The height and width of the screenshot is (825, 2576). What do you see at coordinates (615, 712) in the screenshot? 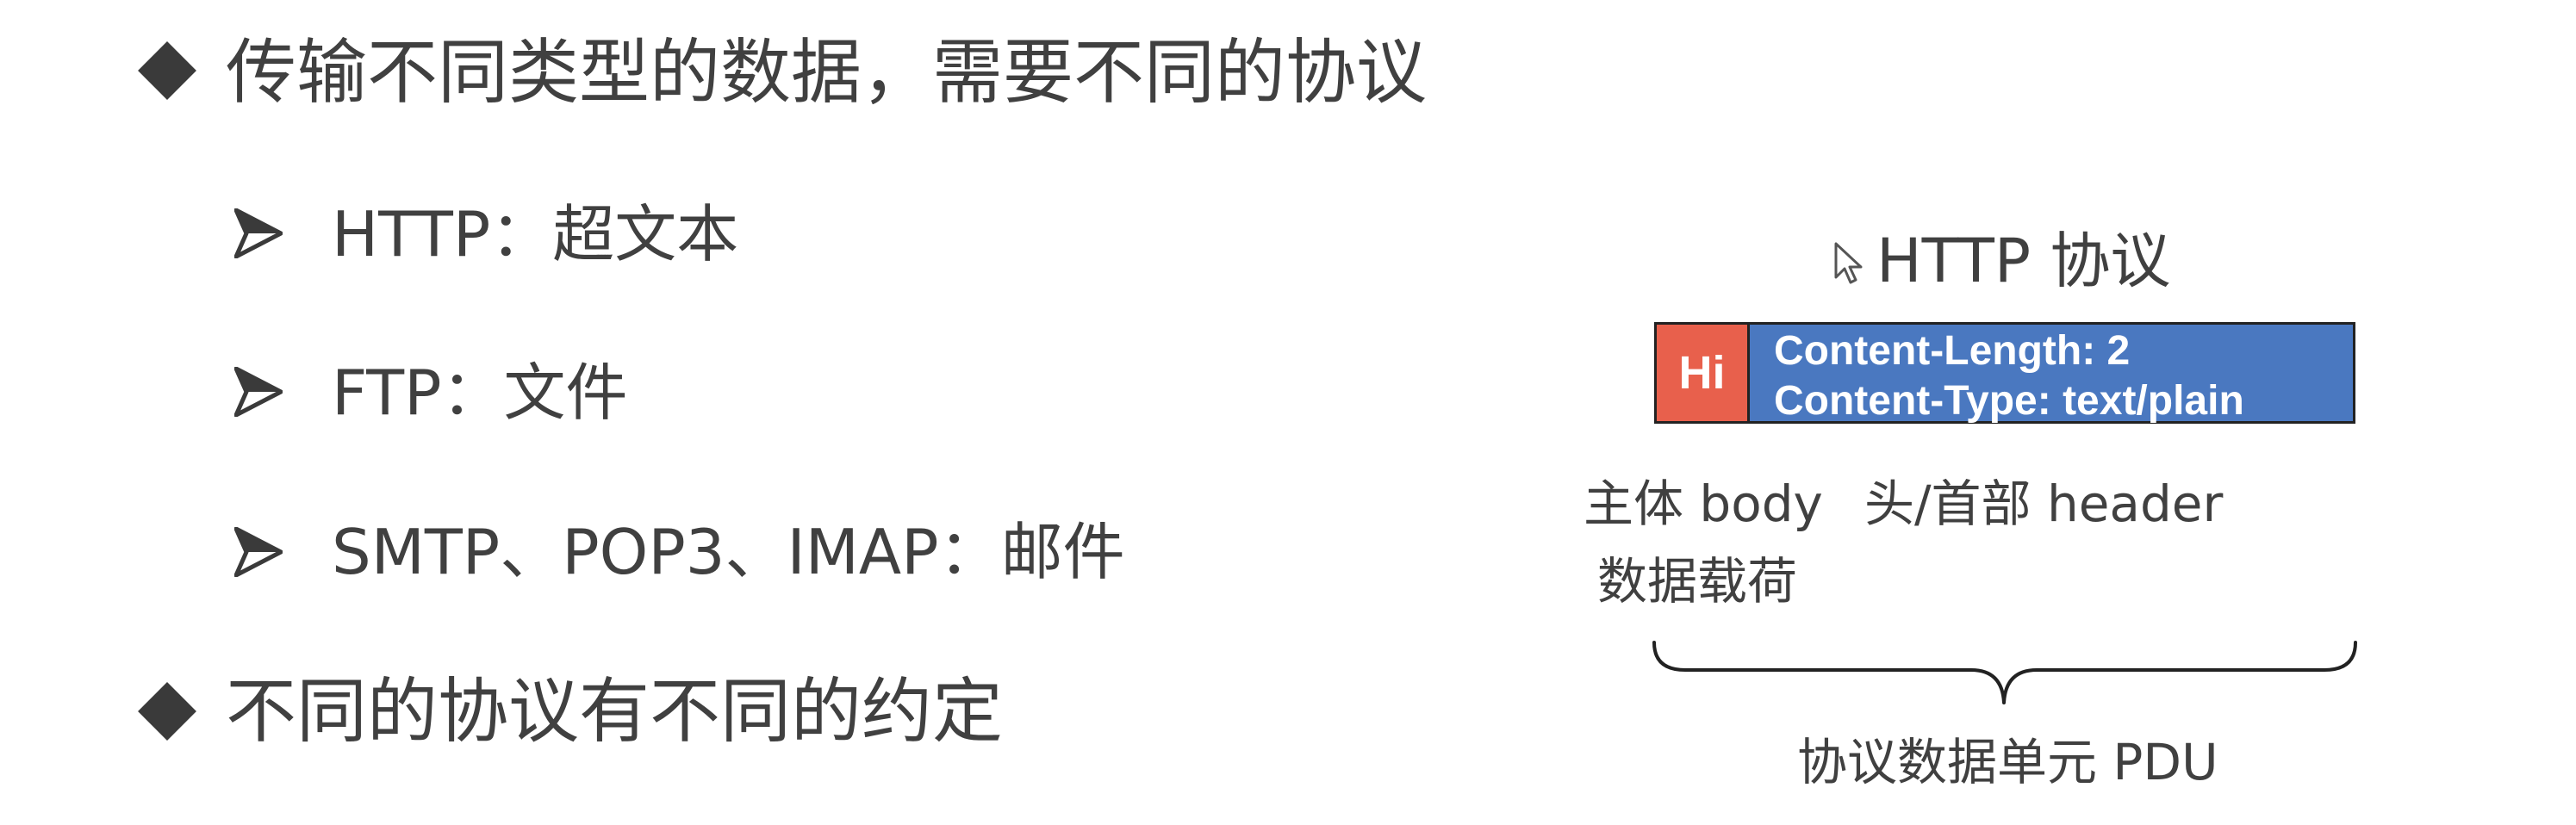
I see `bullet-heading-2: 不同的协议有不同的约定` at bounding box center [615, 712].